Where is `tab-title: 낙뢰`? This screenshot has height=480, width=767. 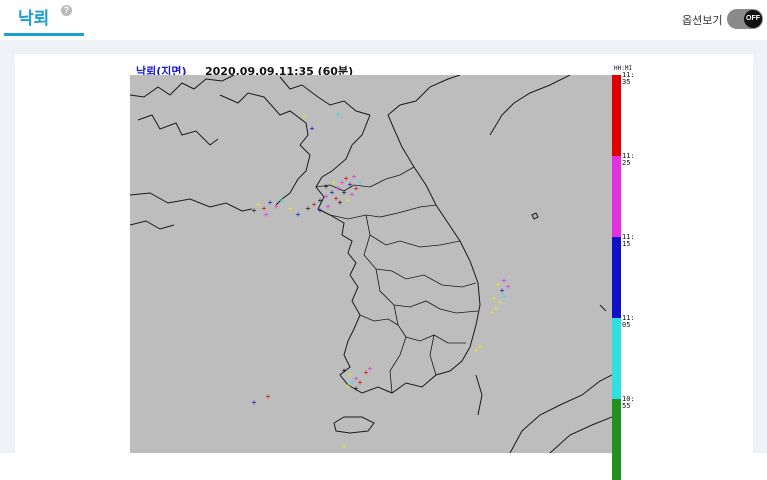
tab-title: 낙뢰 is located at coordinates (34, 19).